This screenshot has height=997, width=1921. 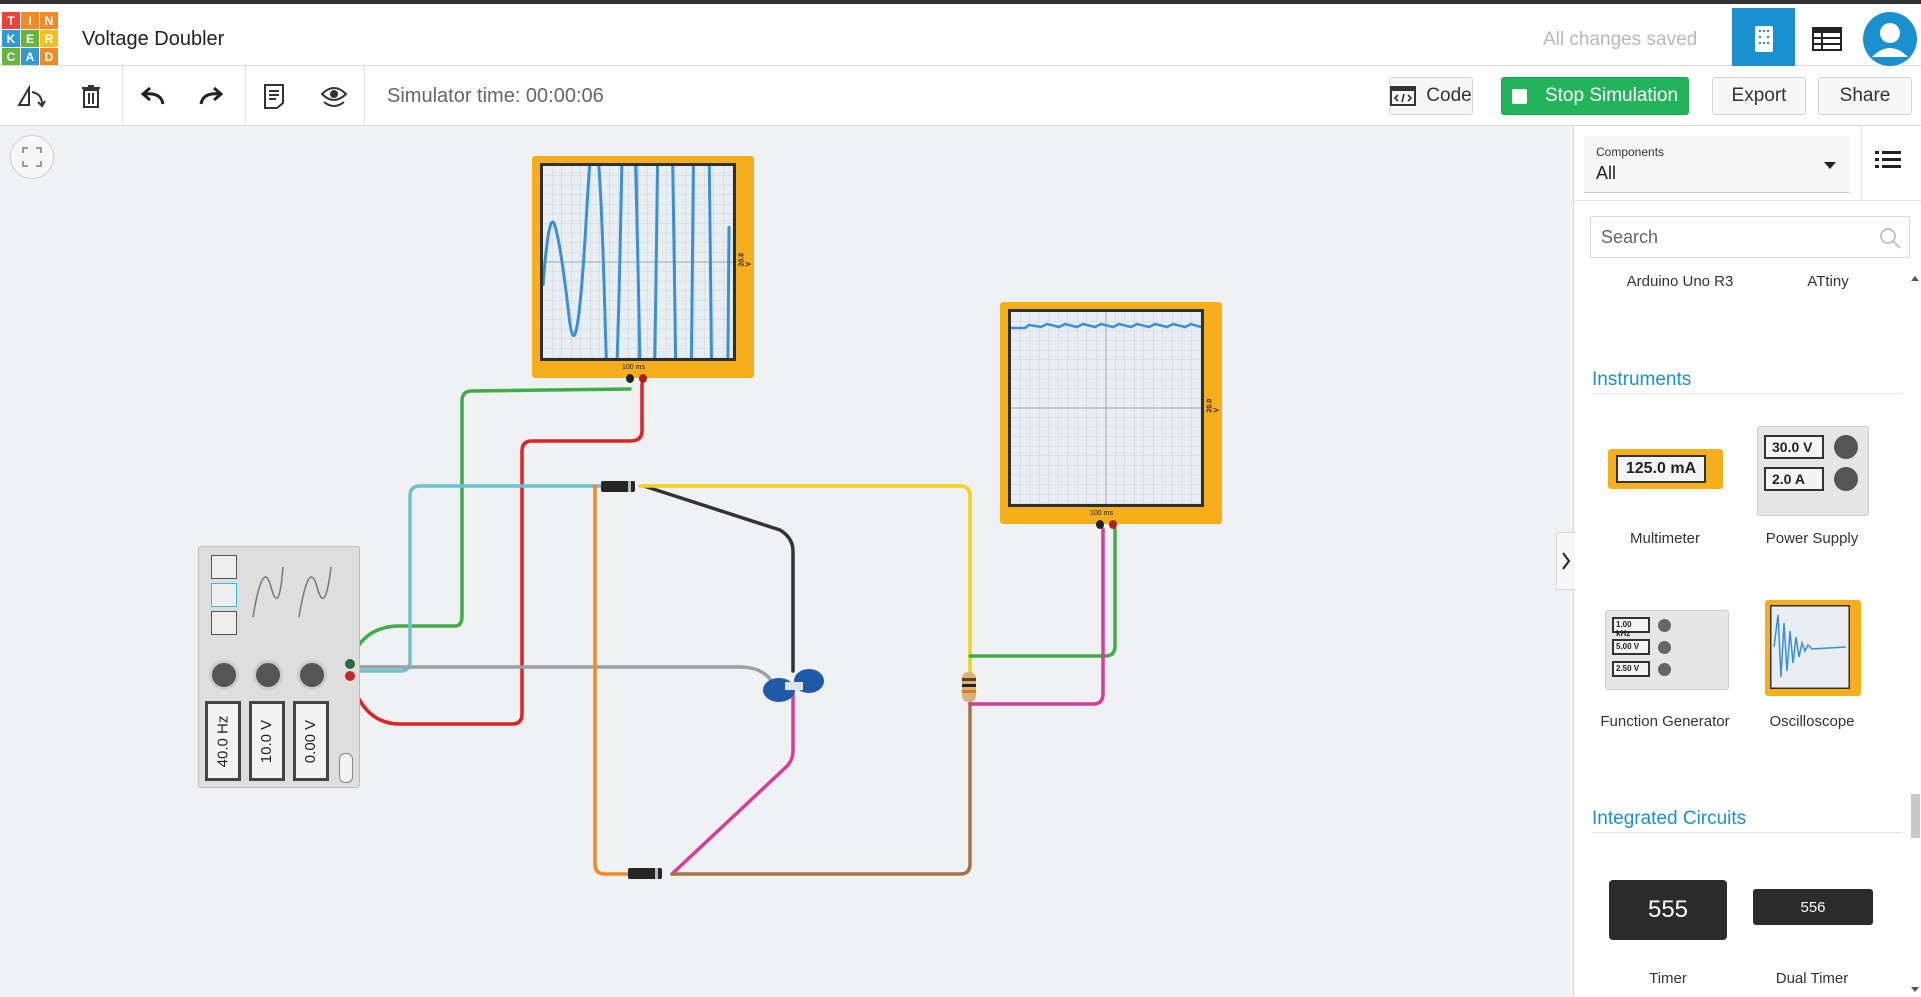 I want to click on circuit-view-button, so click(x=1763, y=39).